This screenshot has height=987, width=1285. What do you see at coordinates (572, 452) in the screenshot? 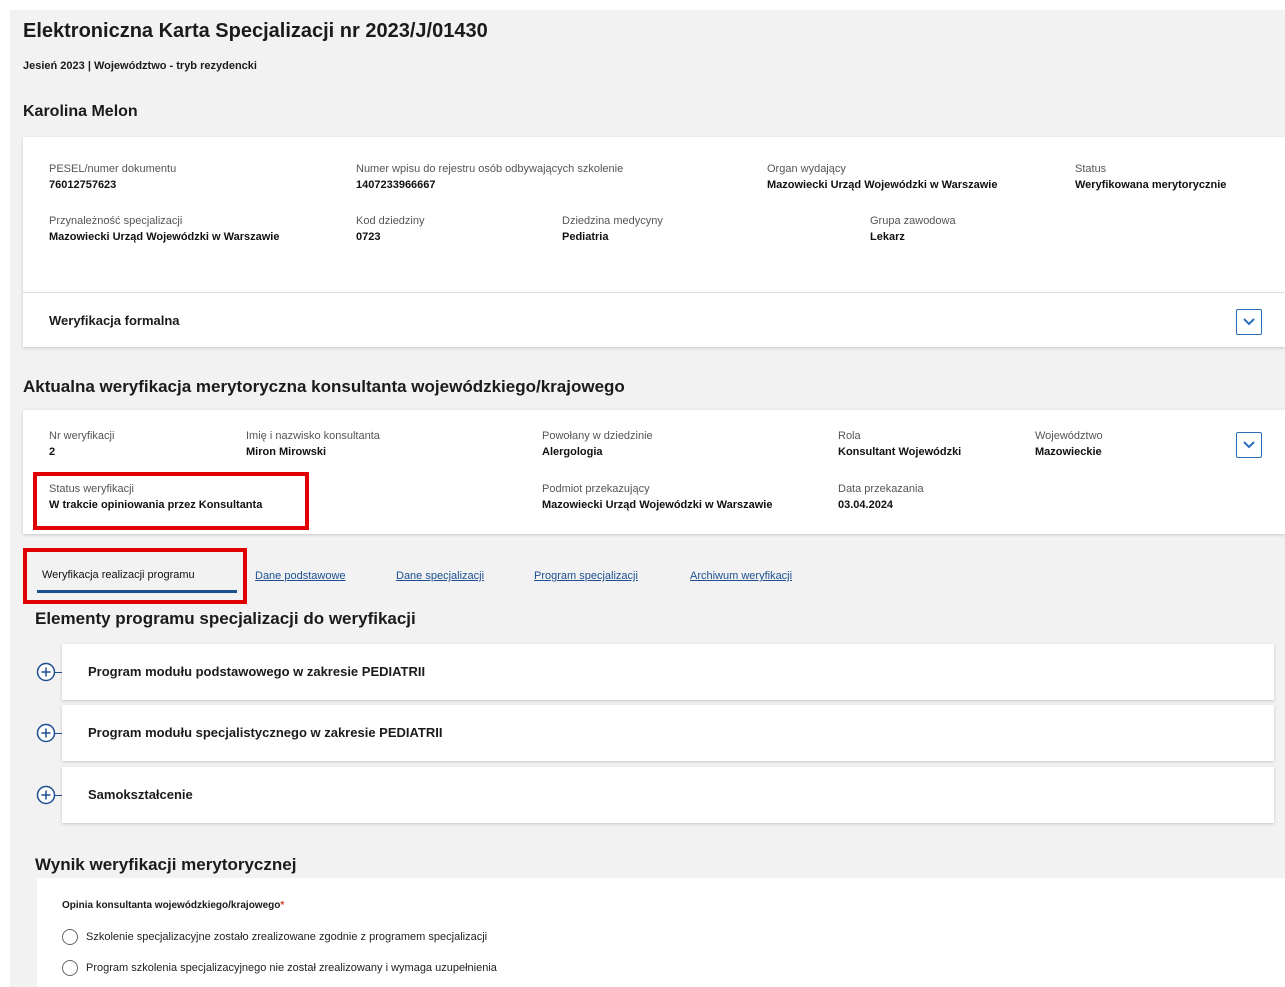
I see `appointed-value: Alergologia` at bounding box center [572, 452].